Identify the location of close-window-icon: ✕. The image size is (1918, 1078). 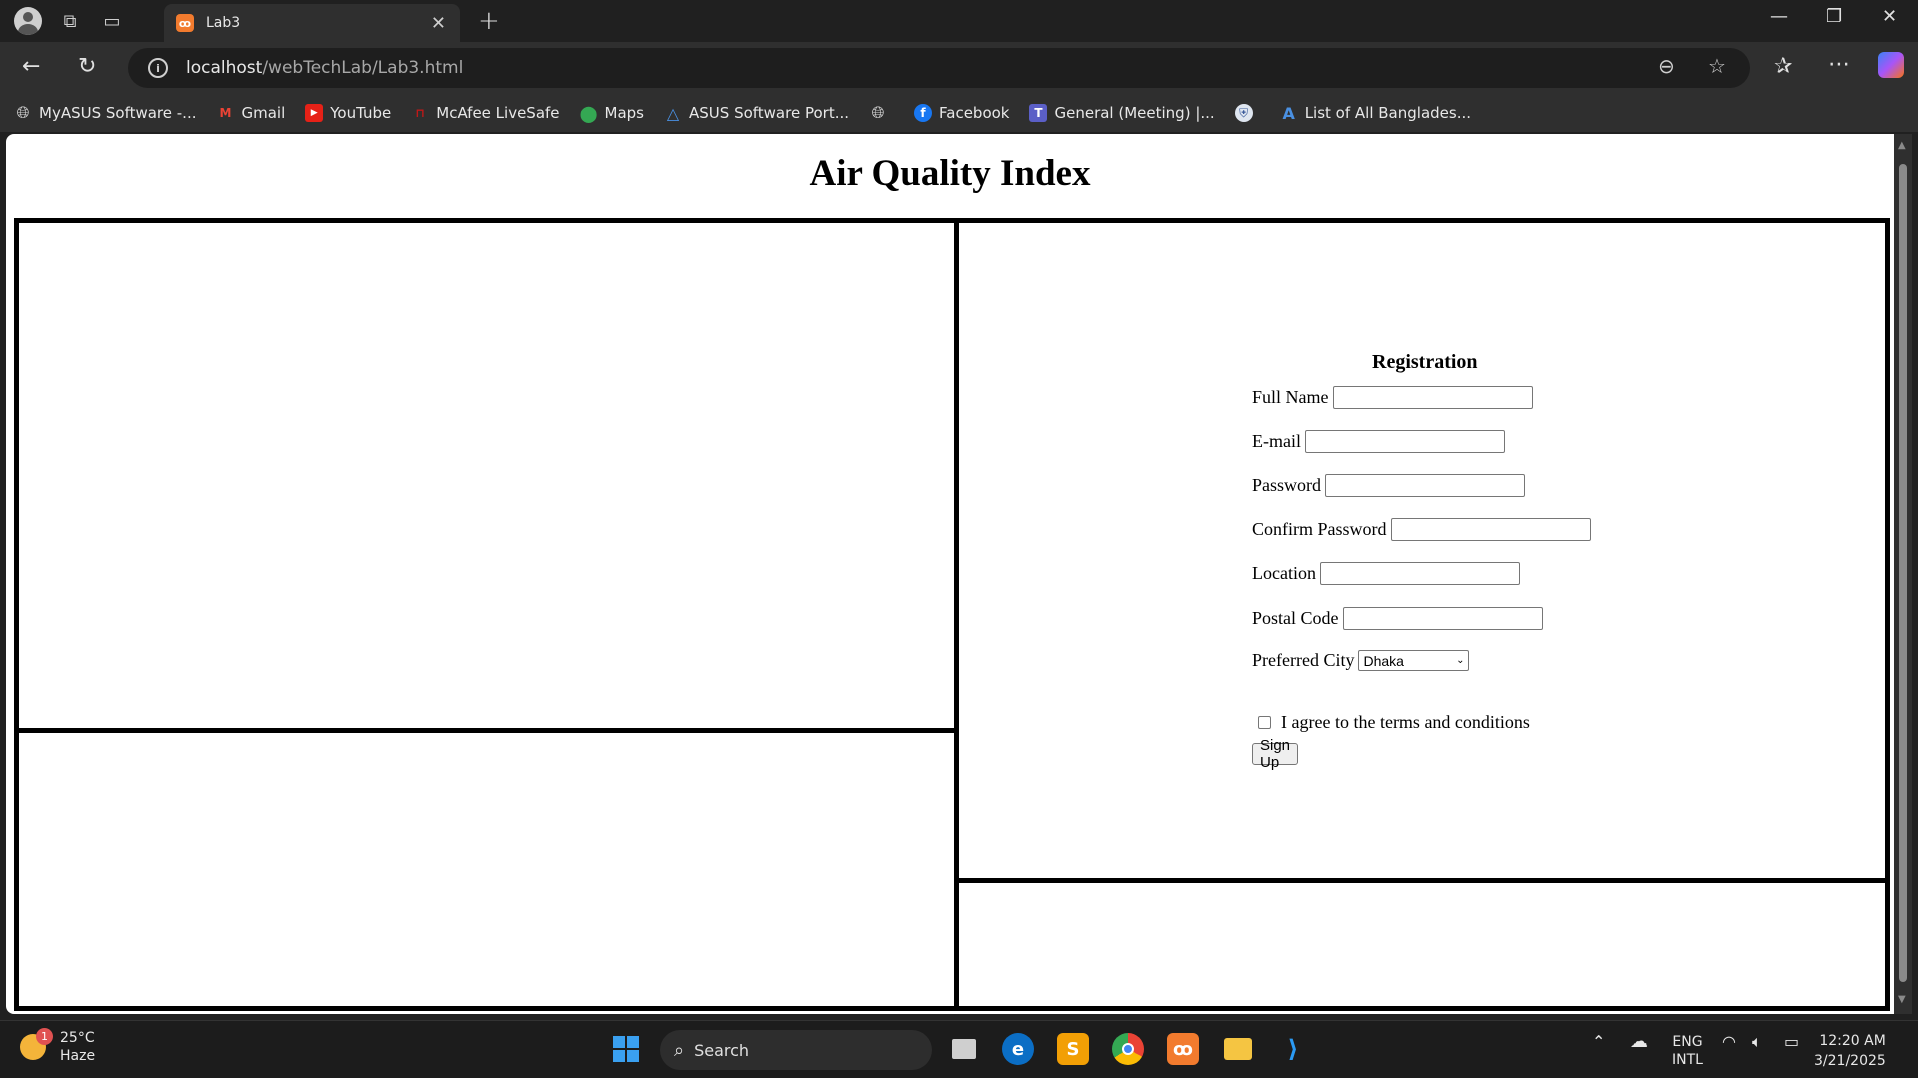
(1889, 16).